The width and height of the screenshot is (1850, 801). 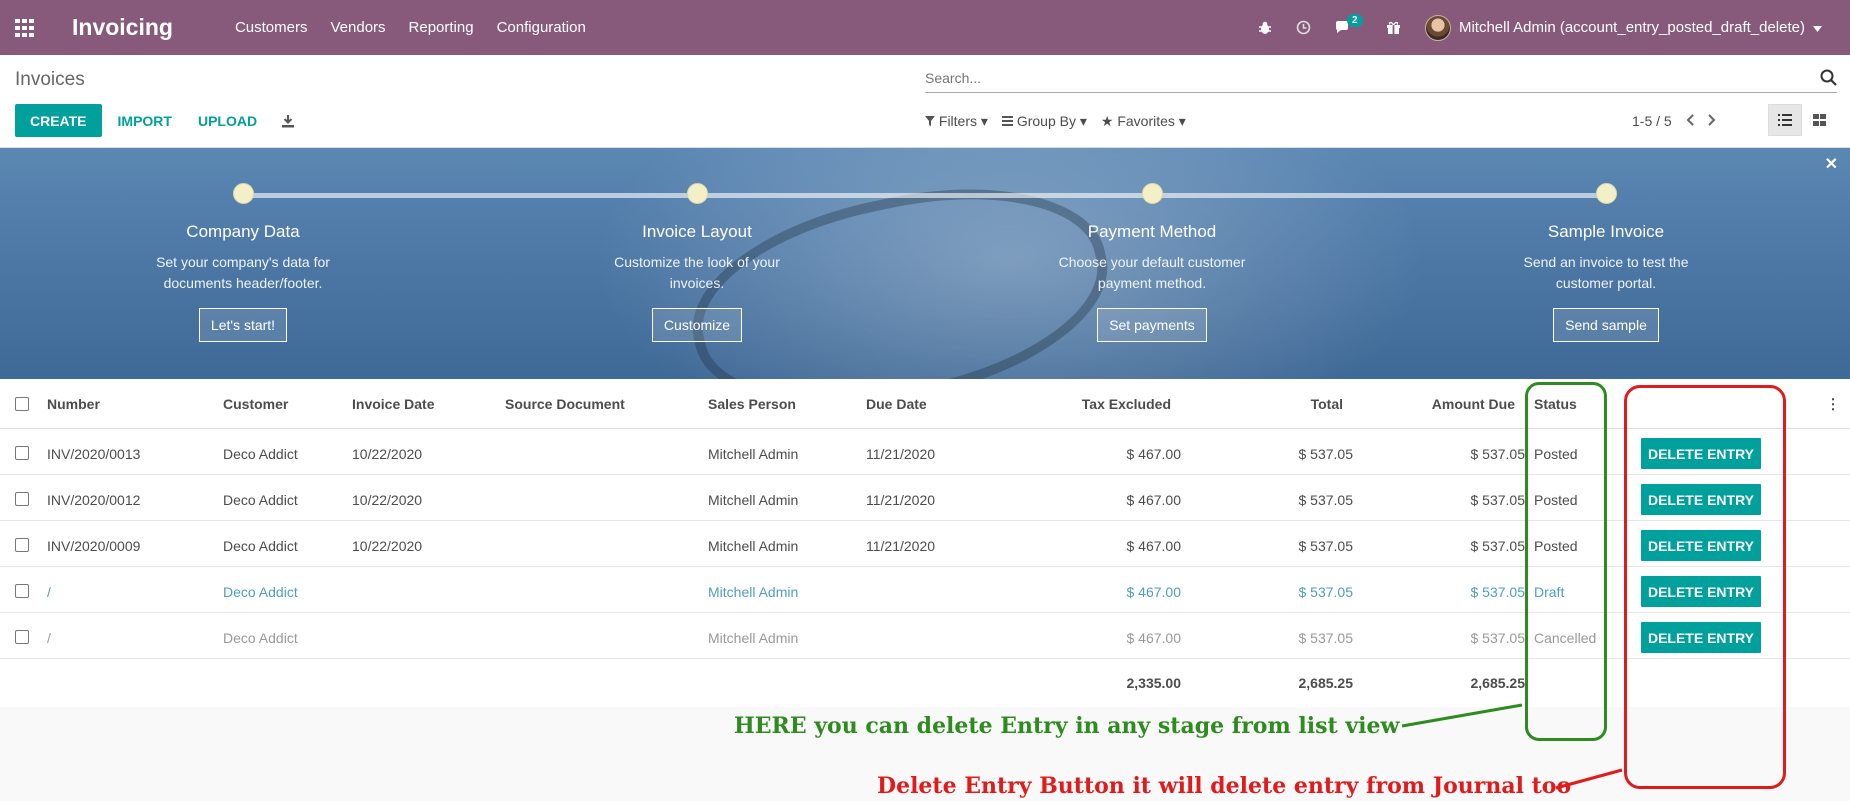 I want to click on favorites-dropdown: ★ Favorites ▾, so click(x=1143, y=121).